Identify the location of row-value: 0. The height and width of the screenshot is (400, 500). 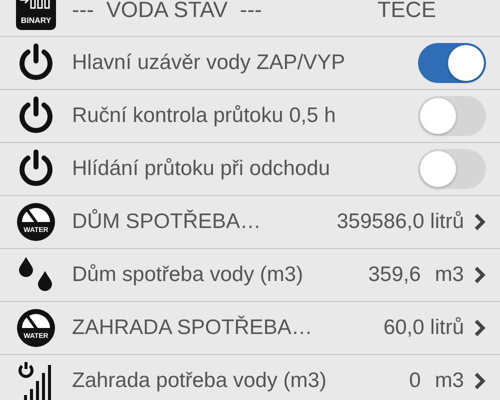
(415, 381).